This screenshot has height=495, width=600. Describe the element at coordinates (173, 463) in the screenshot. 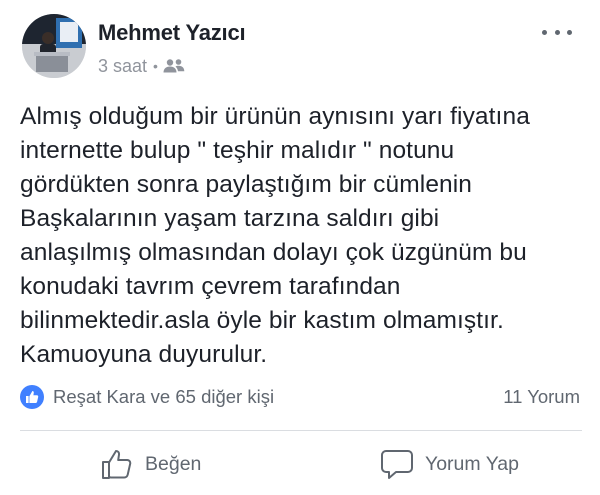

I see `like-label: Beğen` at that location.